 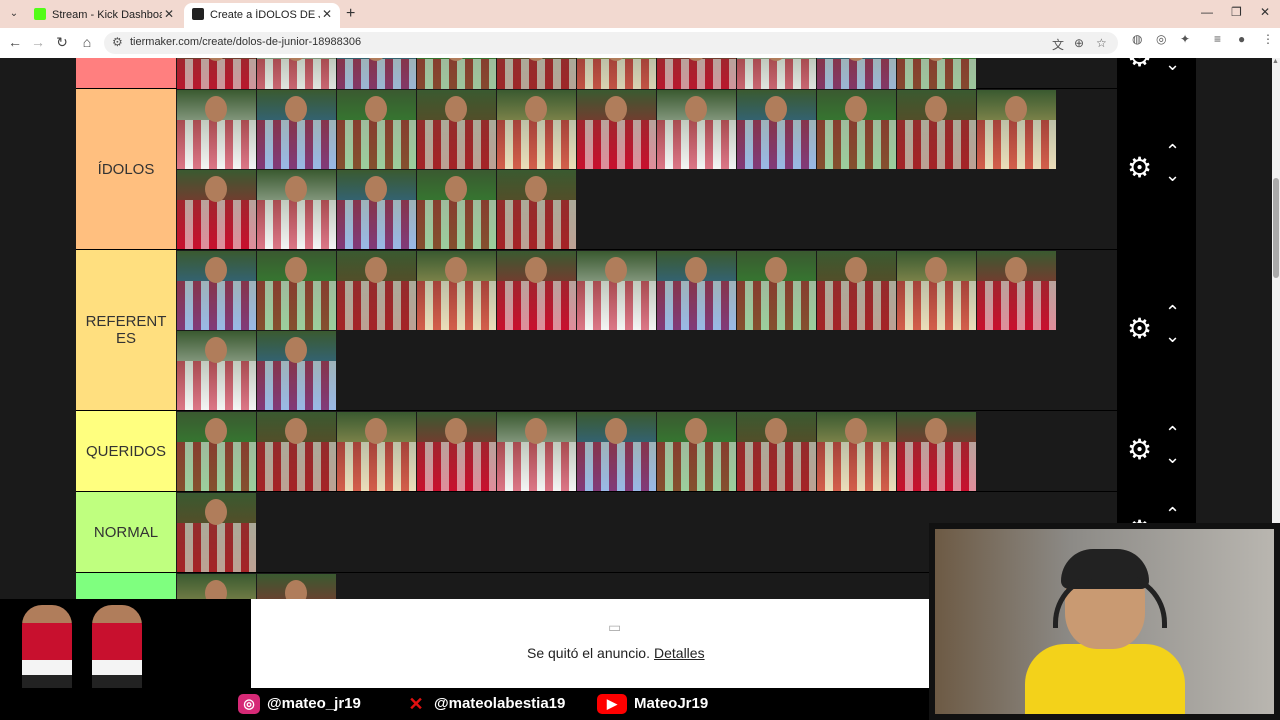 What do you see at coordinates (126, 532) in the screenshot?
I see `tier-label: NORMAL` at bounding box center [126, 532].